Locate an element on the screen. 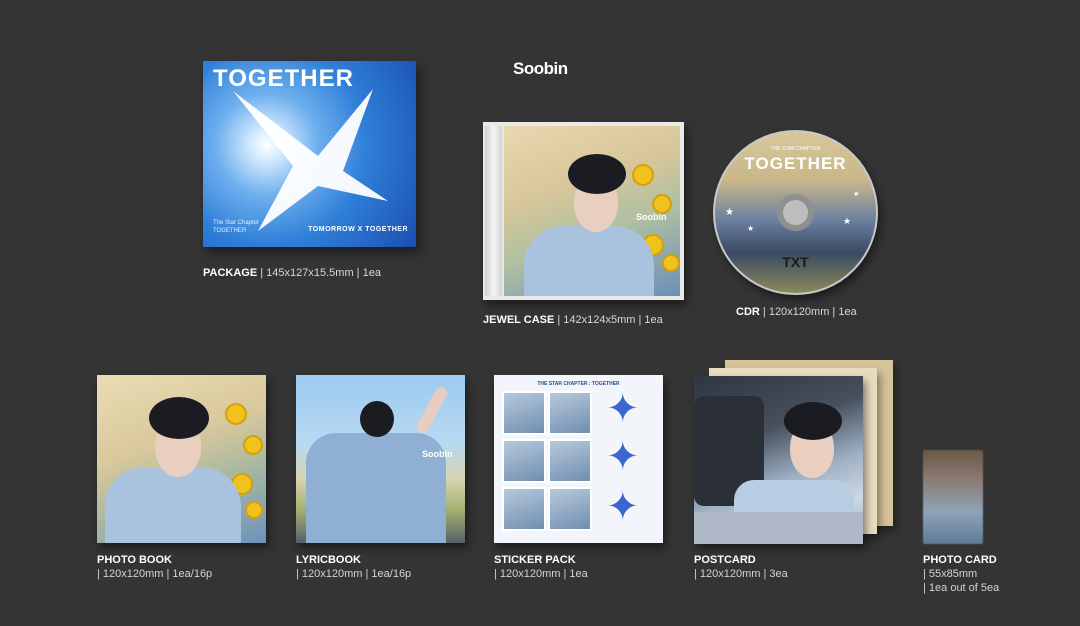 The image size is (1080, 626). lyricbook-caption: LYRICBOOK | 120x120mm | 1ea/16p is located at coordinates (353, 567).